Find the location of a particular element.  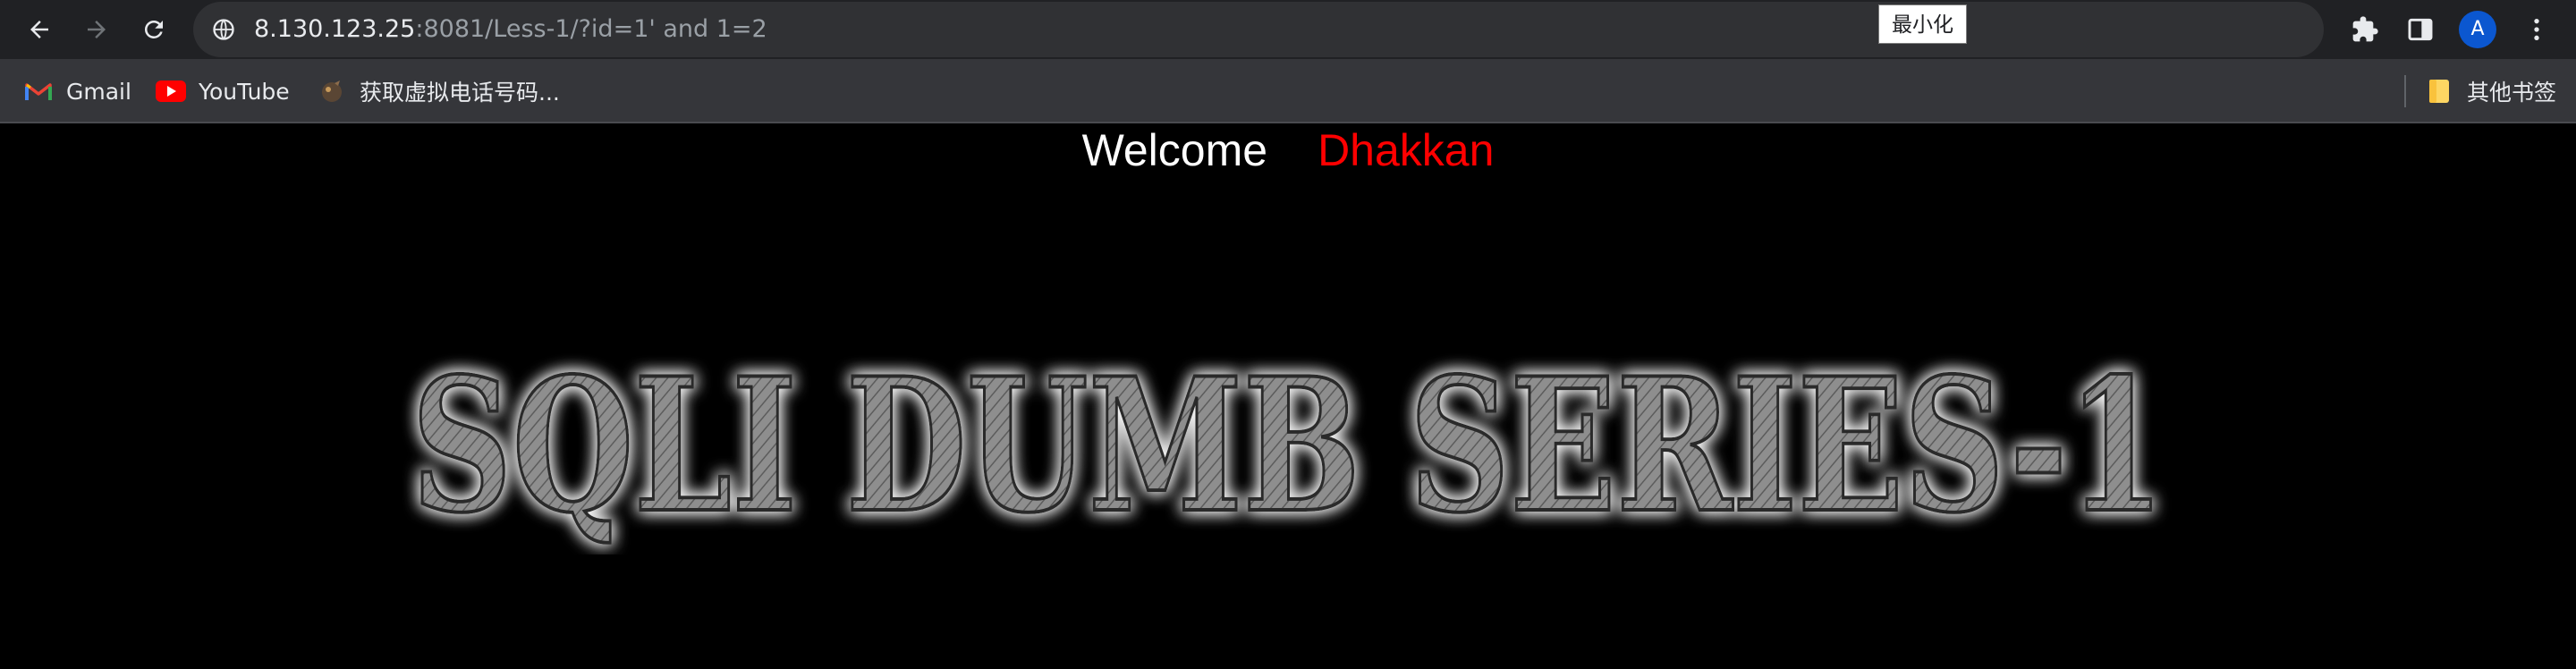

profile-button: A is located at coordinates (2477, 29).